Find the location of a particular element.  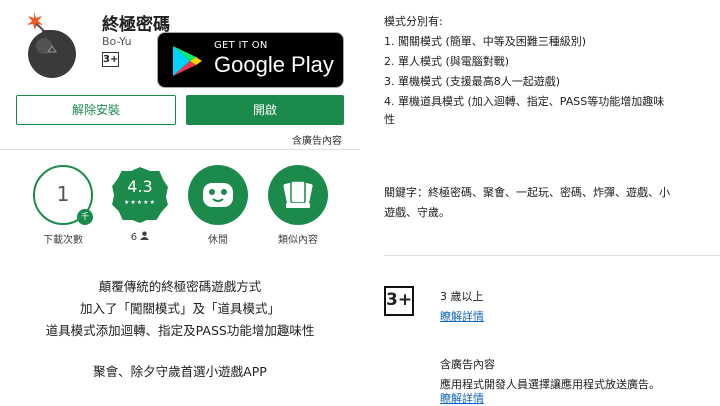

rating-stars: ★★★★★ is located at coordinates (140, 202).